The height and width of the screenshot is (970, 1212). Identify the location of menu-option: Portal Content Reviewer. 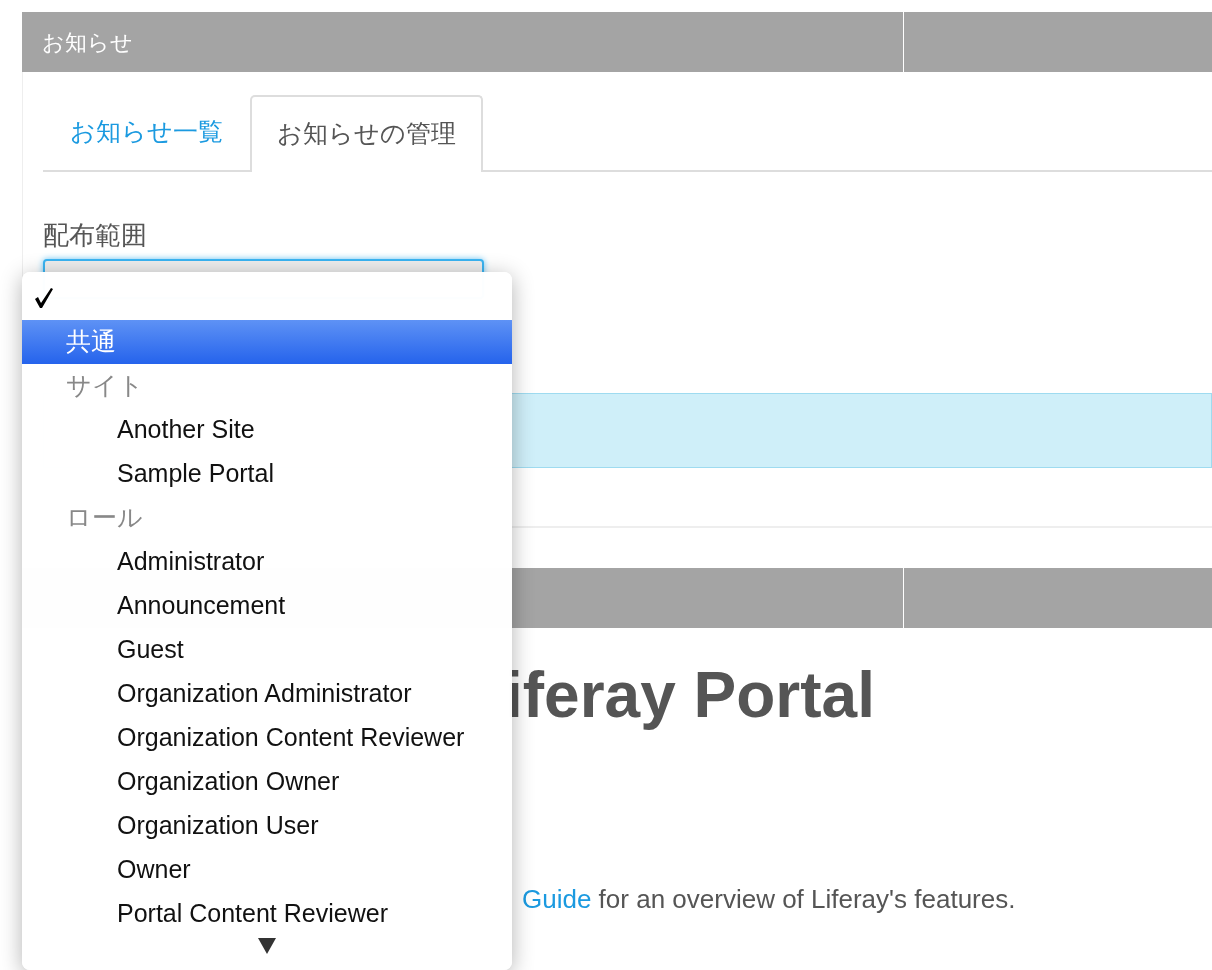
(267, 914).